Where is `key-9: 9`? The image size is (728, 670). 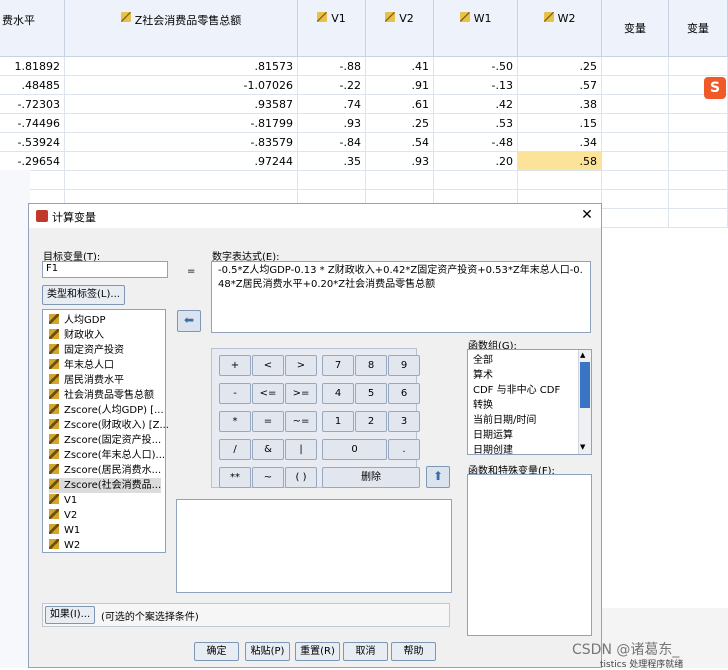
key-9: 9 is located at coordinates (404, 365).